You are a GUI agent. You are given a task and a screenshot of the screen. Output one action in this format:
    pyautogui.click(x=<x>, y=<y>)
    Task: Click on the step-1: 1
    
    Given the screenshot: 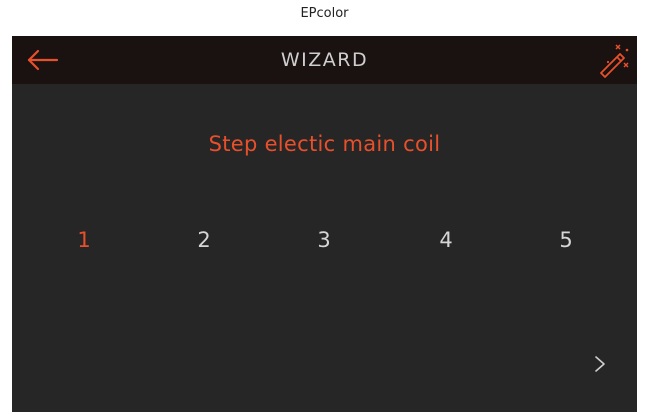 What is the action you would take?
    pyautogui.click(x=84, y=240)
    